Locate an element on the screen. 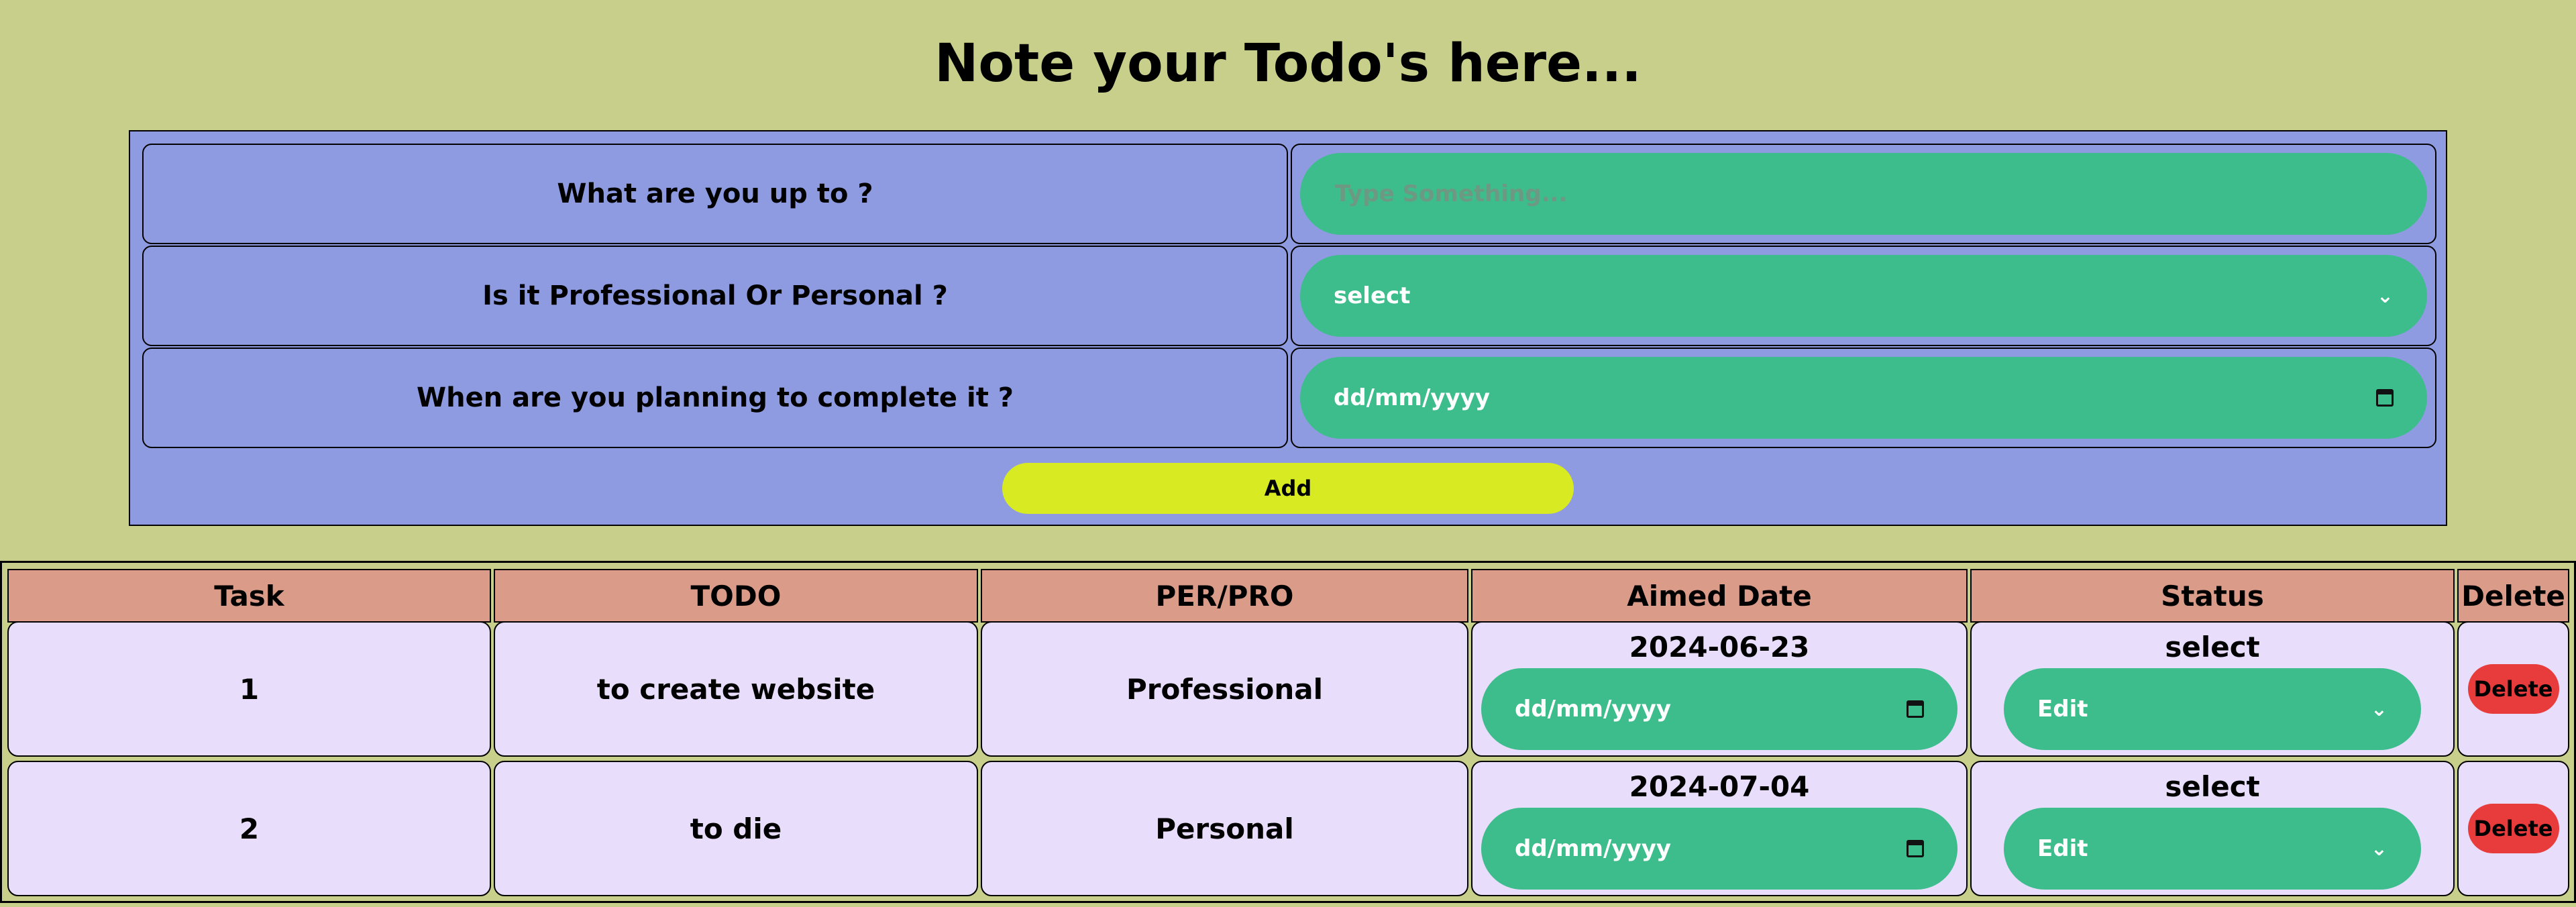  row-1-status: select Edit ⌄ is located at coordinates (2212, 689).